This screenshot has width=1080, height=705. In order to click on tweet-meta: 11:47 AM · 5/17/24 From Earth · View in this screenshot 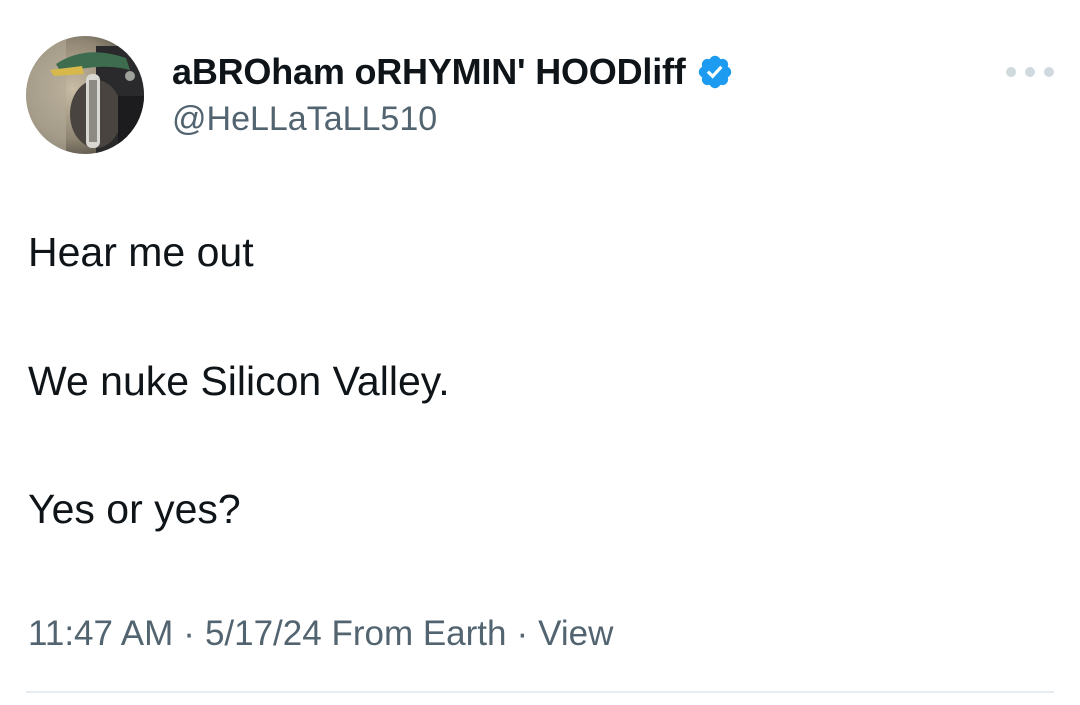, I will do `click(320, 634)`.